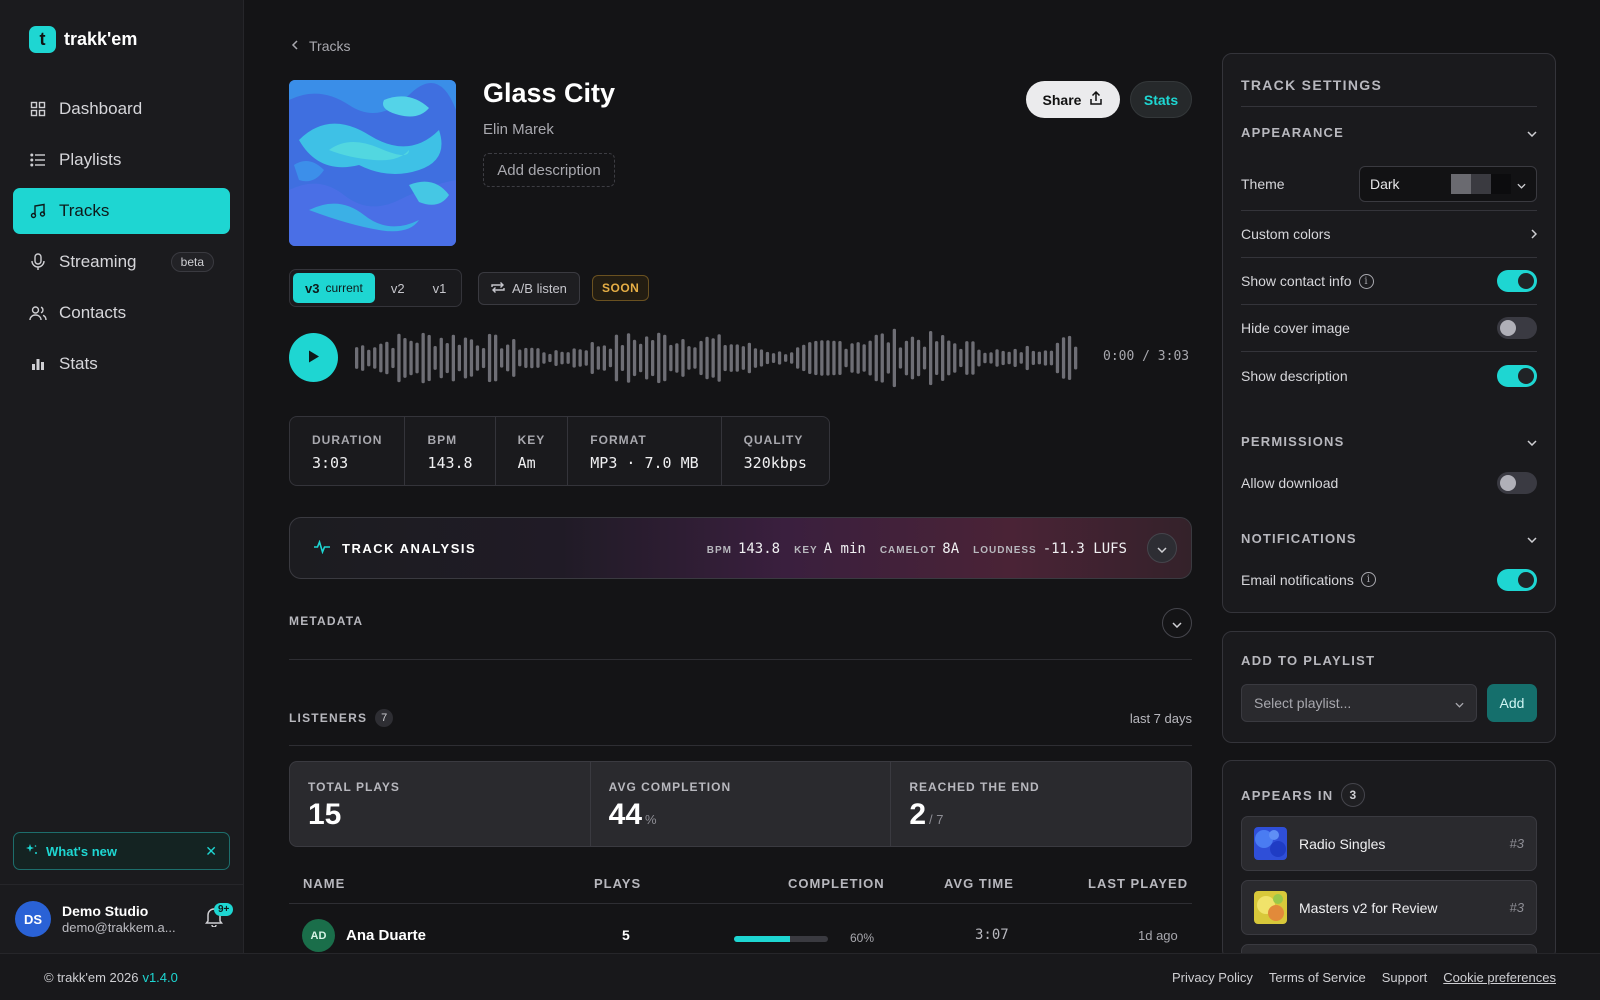 The image size is (1600, 1000). What do you see at coordinates (1448, 183) in the screenshot?
I see `theme-select: Dark` at bounding box center [1448, 183].